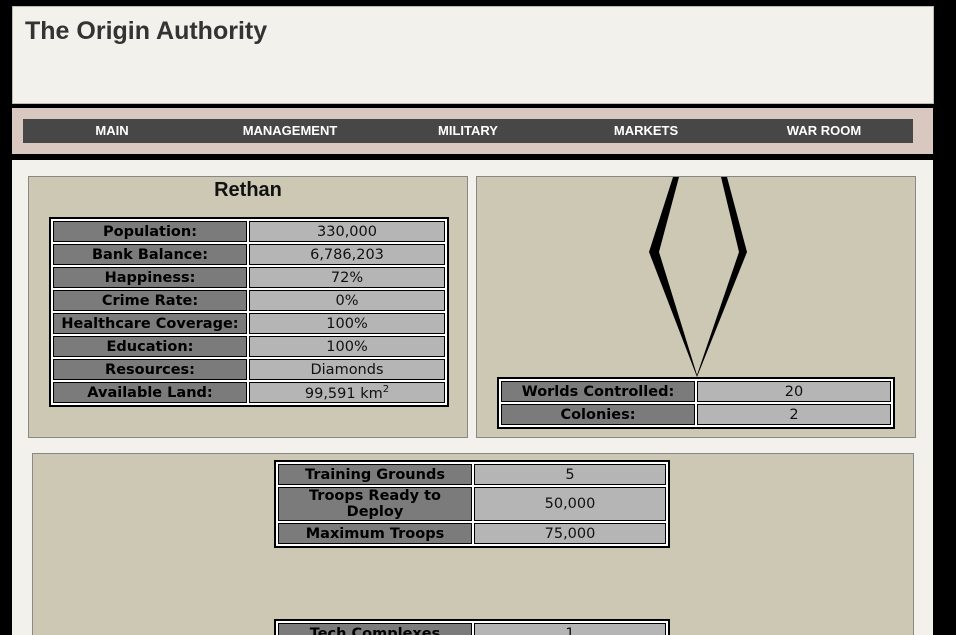  Describe the element at coordinates (150, 300) in the screenshot. I see `stat-label: Crime Rate:` at that location.